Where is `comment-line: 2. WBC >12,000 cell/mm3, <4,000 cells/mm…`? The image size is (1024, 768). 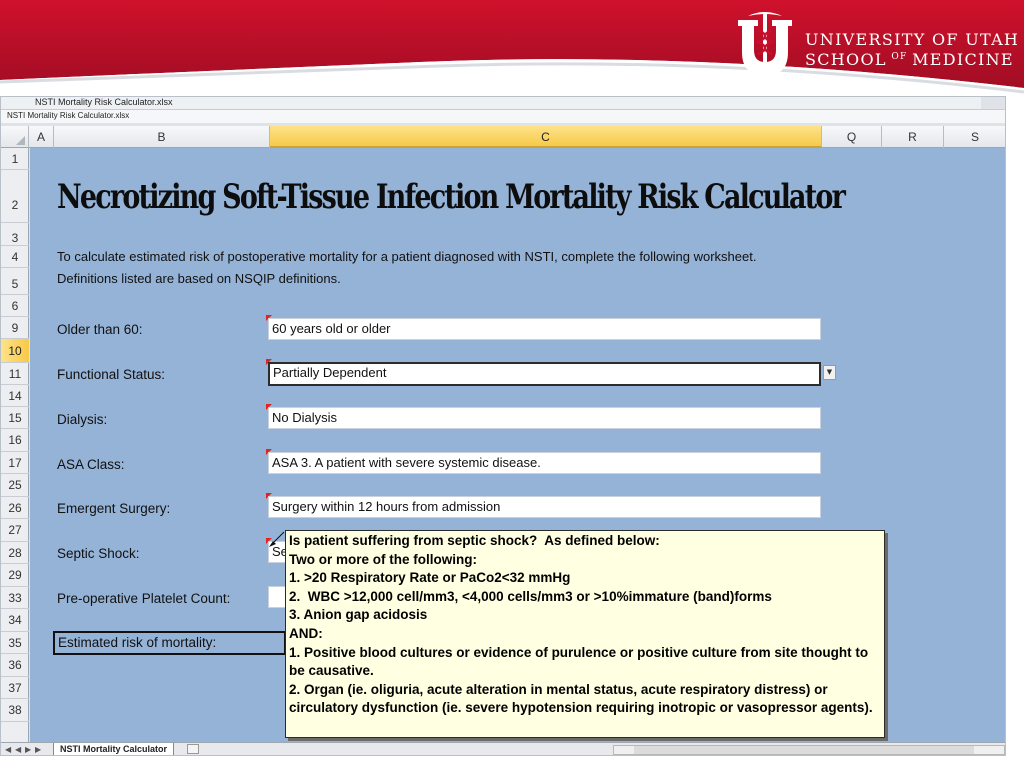 comment-line: 2. WBC >12,000 cell/mm3, <4,000 cells/mm… is located at coordinates (530, 596).